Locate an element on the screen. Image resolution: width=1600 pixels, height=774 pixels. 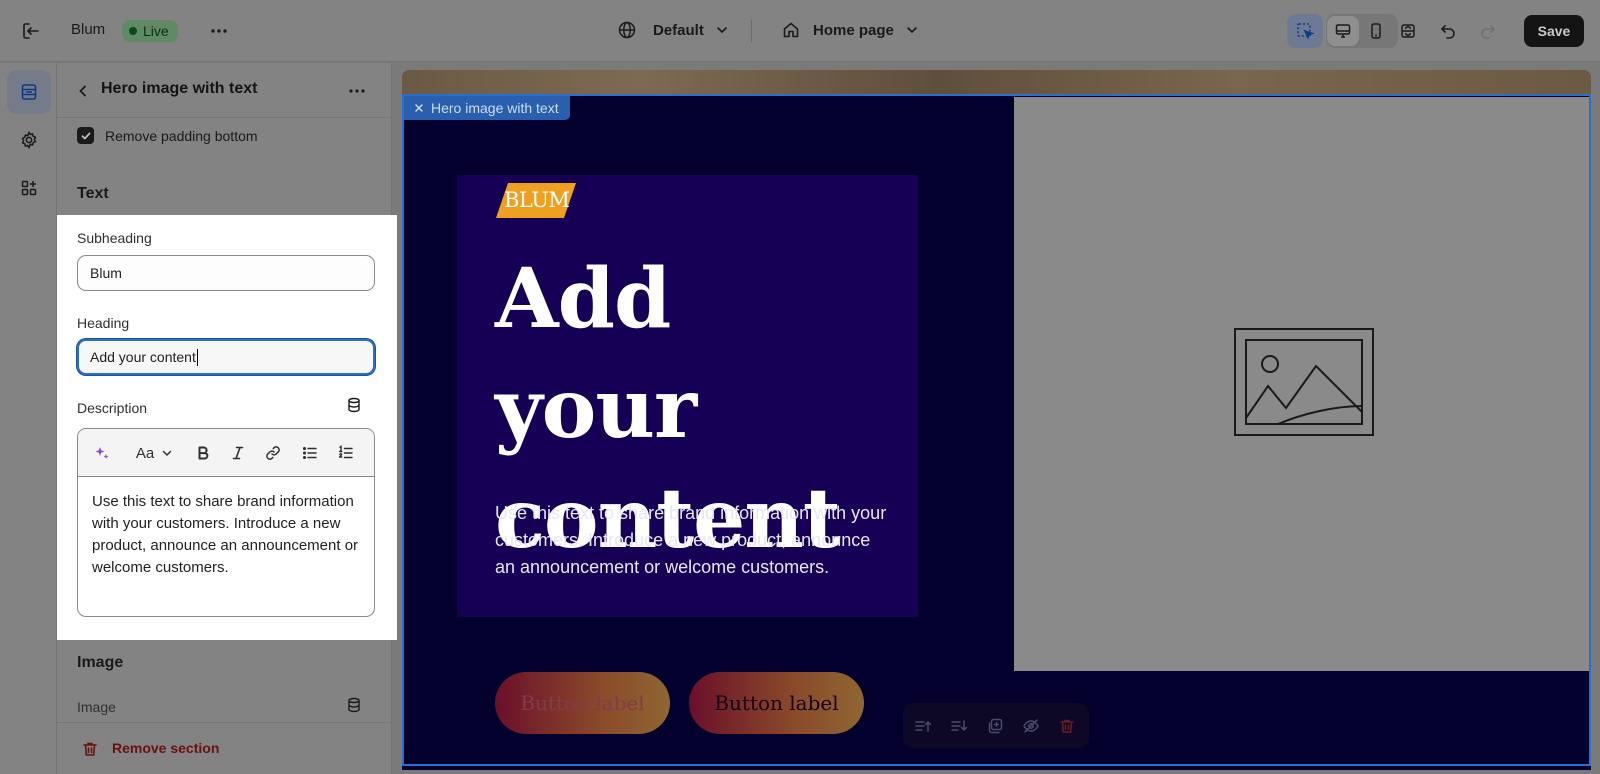
fullscreen-button is located at coordinates (1408, 31).